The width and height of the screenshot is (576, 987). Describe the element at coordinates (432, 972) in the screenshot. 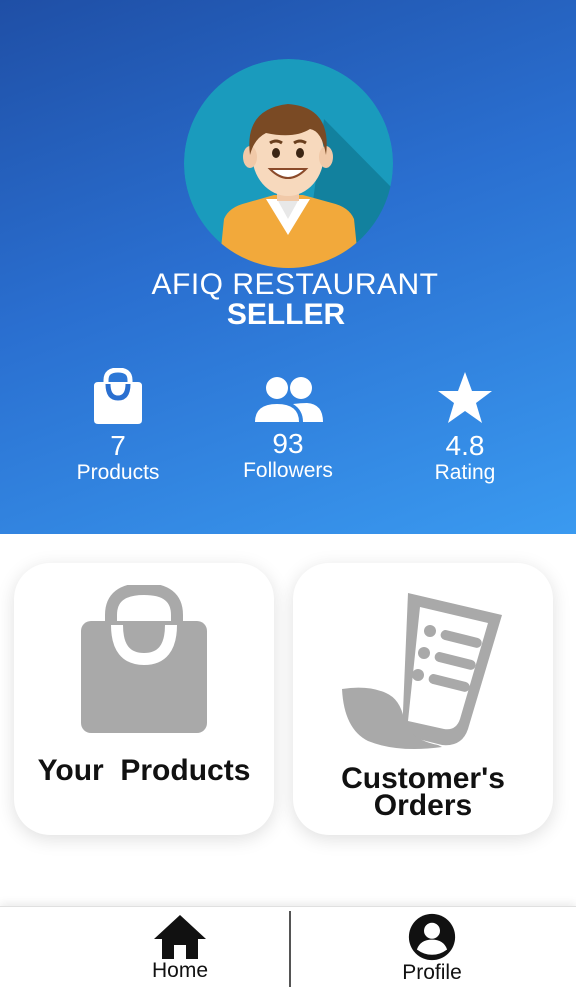

I see `nav-profile-label: Profile` at that location.